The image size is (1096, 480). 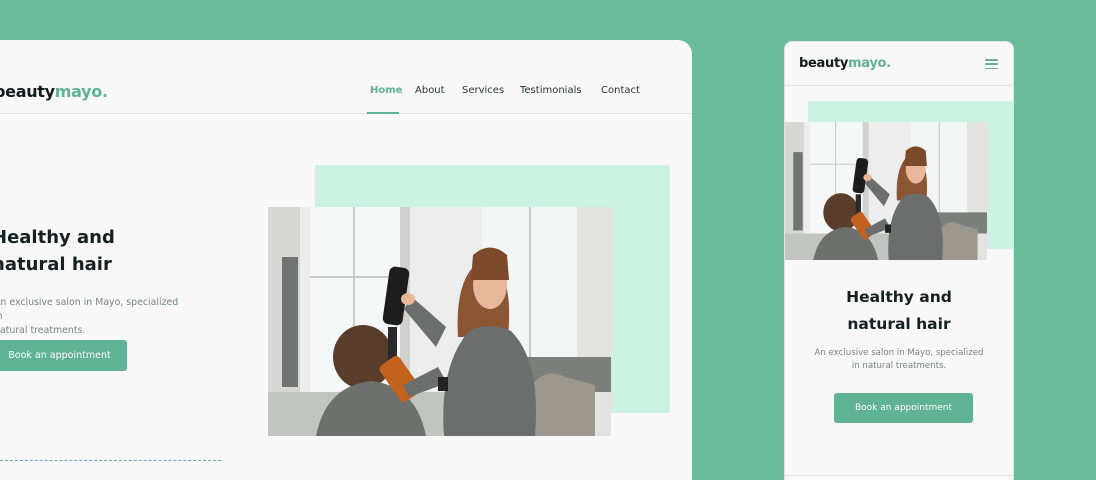 What do you see at coordinates (483, 91) in the screenshot?
I see `nav-services: Services` at bounding box center [483, 91].